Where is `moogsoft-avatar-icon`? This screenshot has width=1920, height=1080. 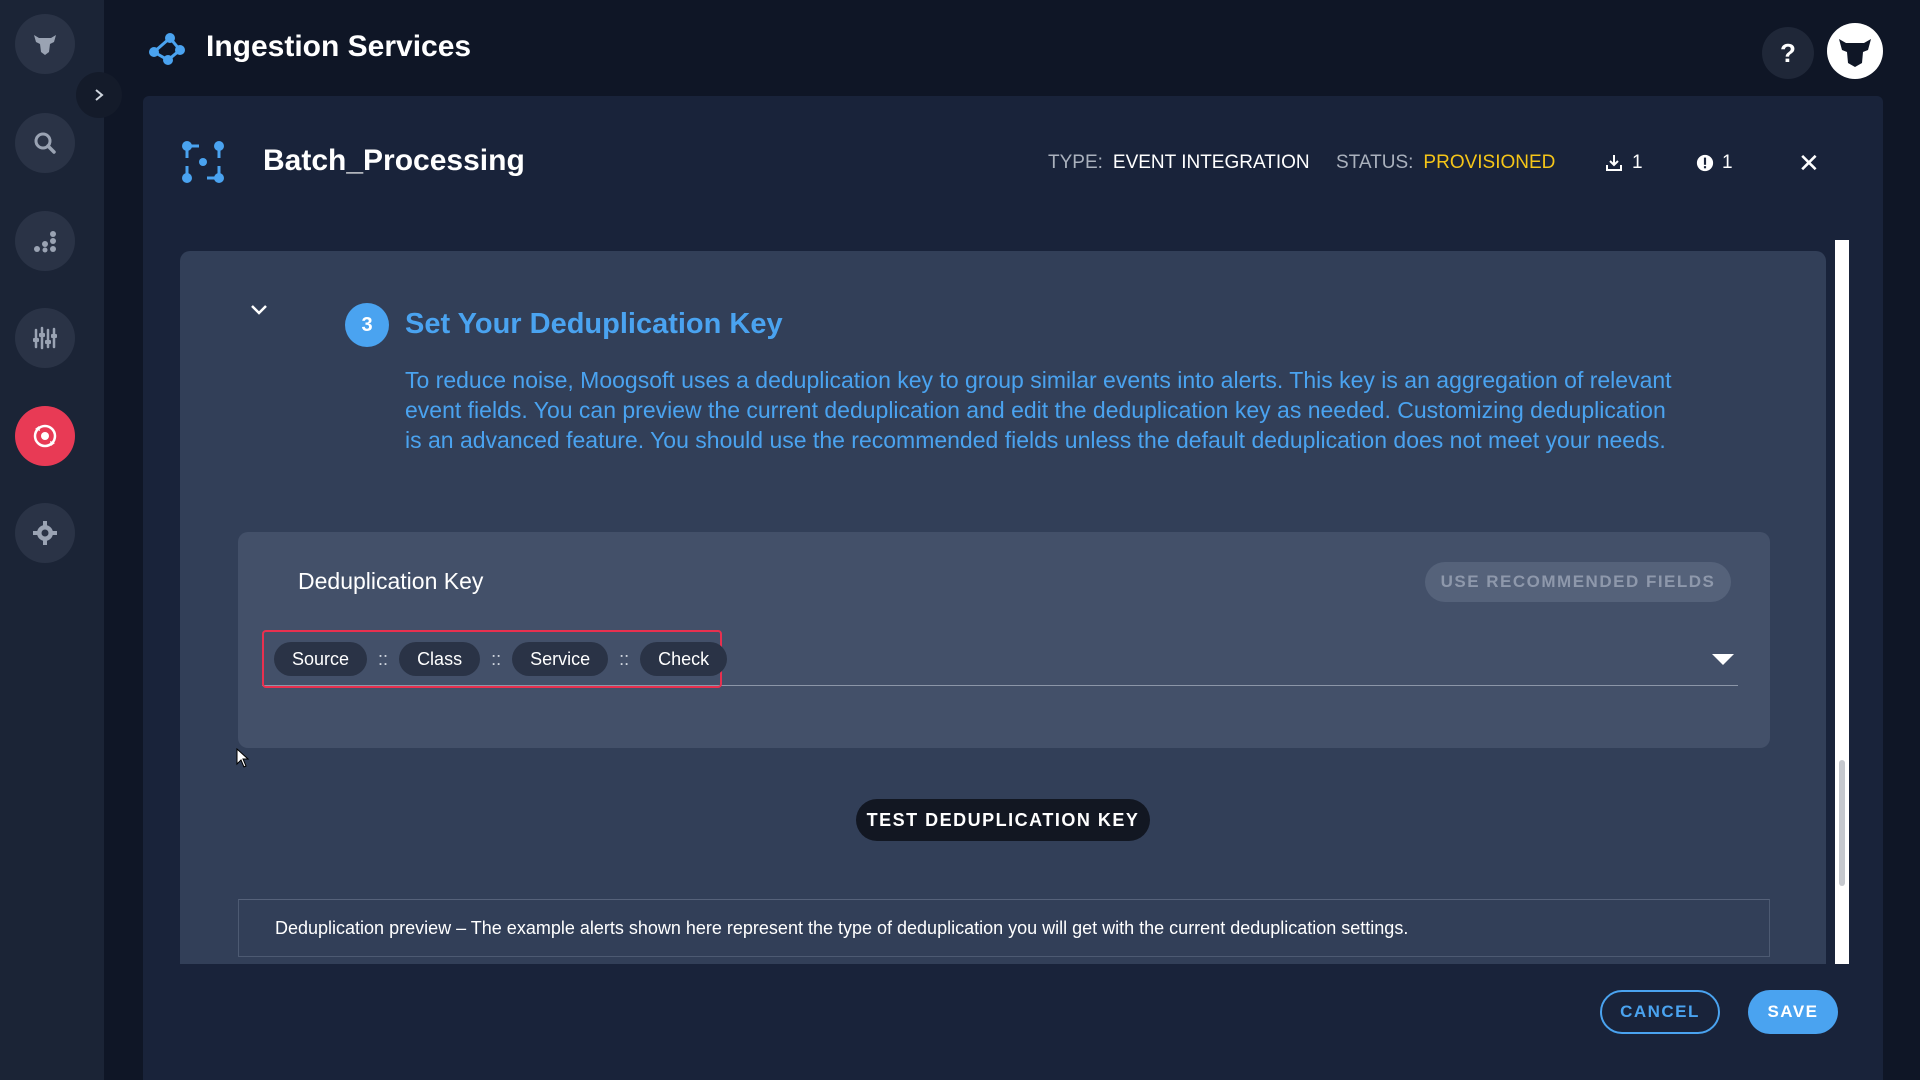 moogsoft-avatar-icon is located at coordinates (1855, 53).